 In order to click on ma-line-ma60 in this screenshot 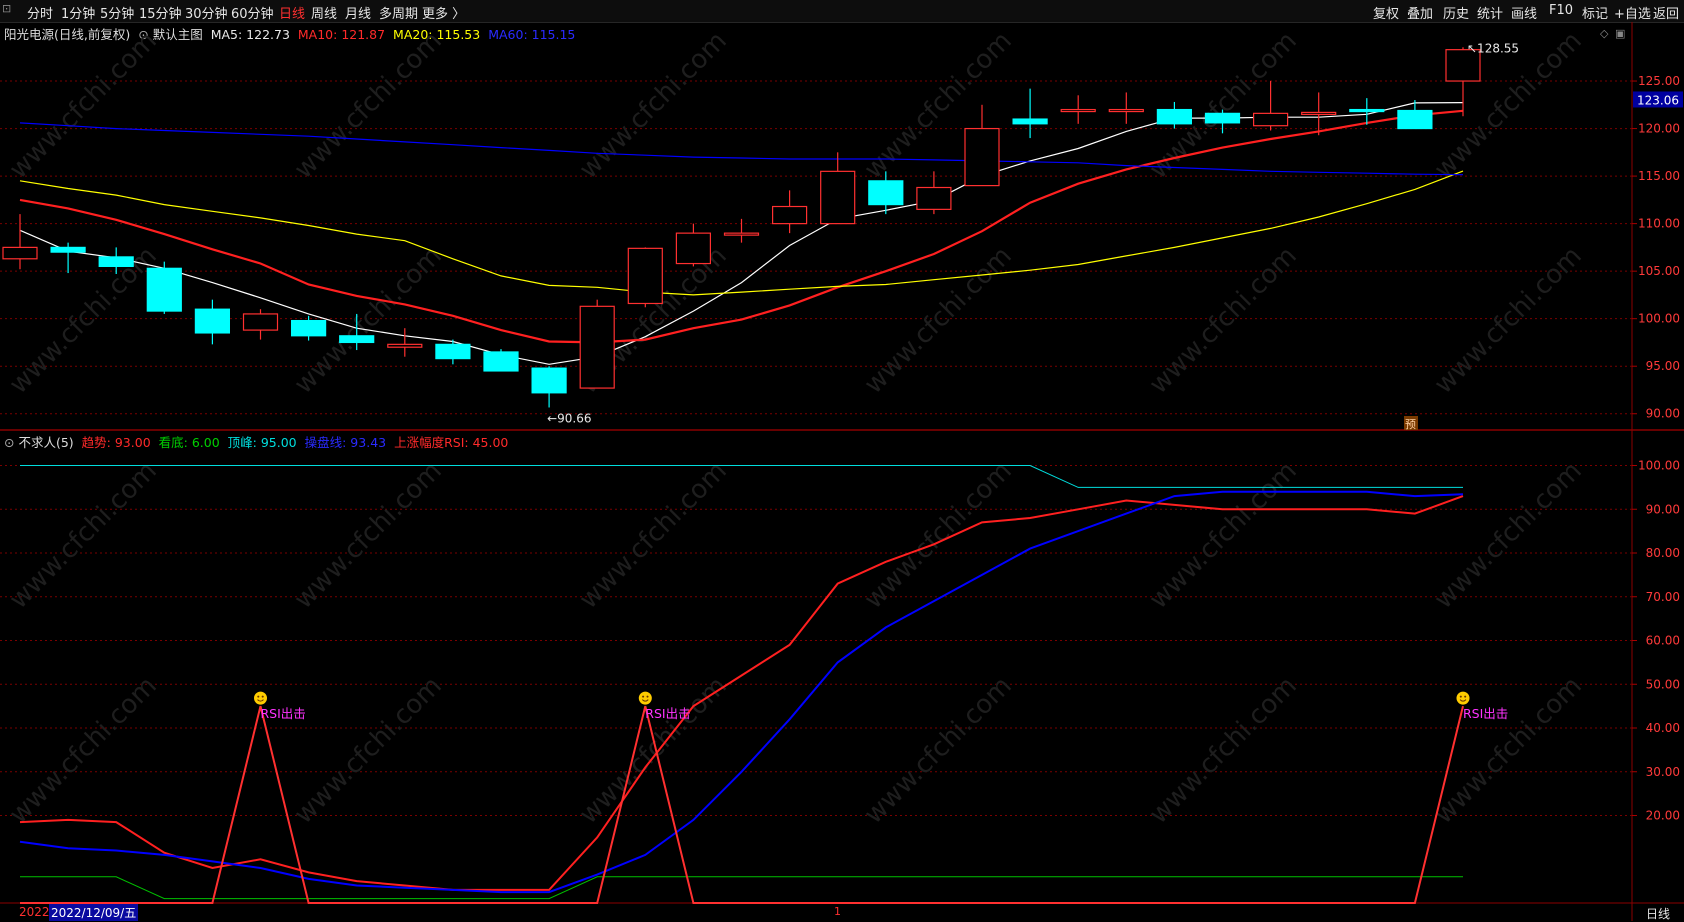, I will do `click(741, 149)`.